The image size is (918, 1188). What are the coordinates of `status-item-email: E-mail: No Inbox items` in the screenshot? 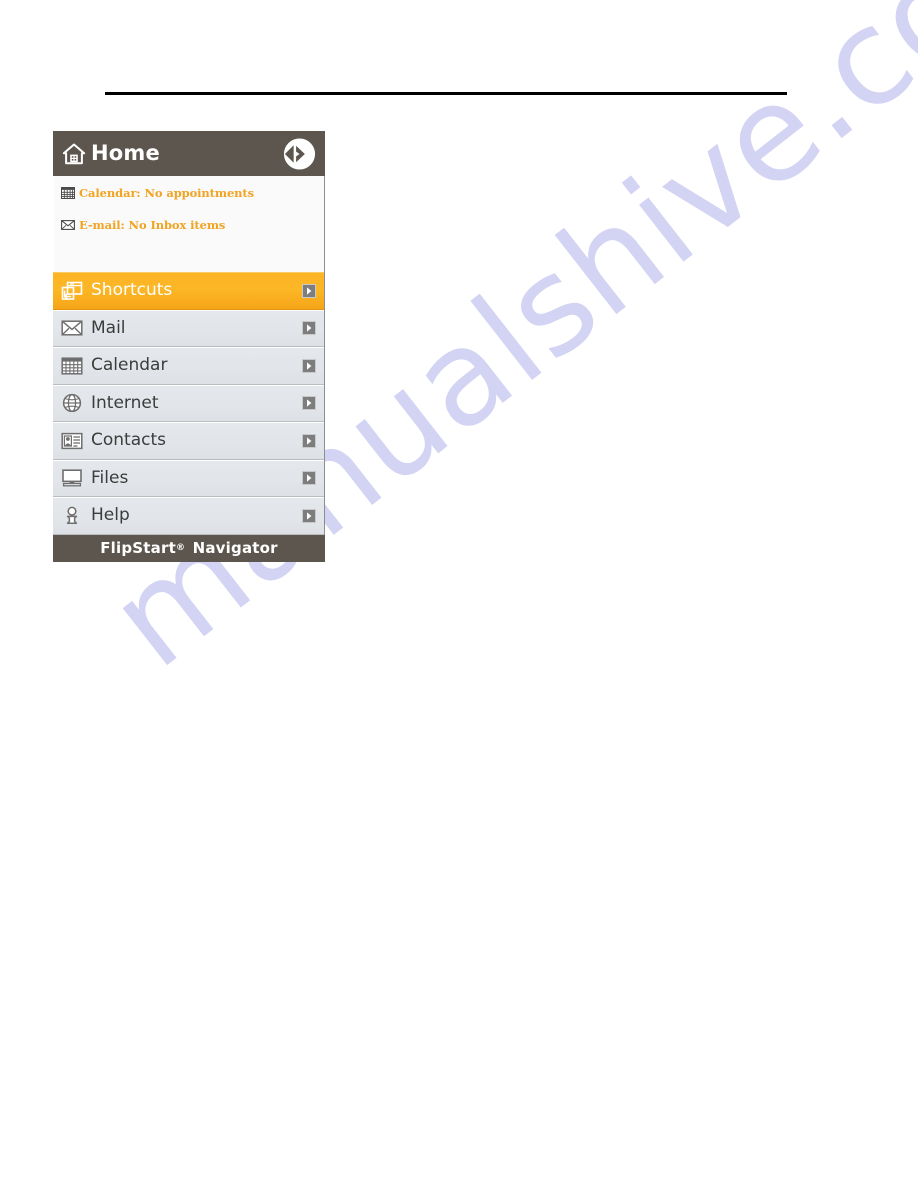 It's located at (192, 225).